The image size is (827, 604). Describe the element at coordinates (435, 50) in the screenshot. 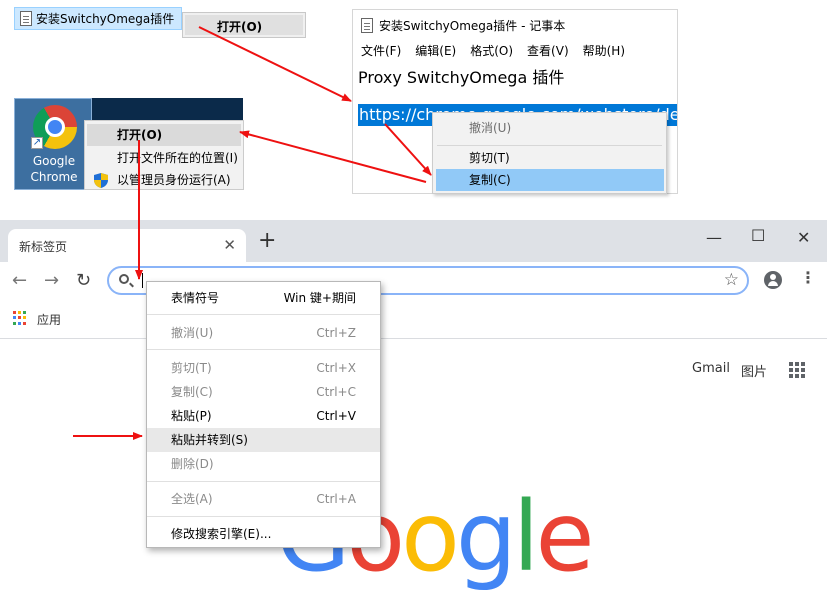

I see `menu-edit: 编辑(E)` at that location.